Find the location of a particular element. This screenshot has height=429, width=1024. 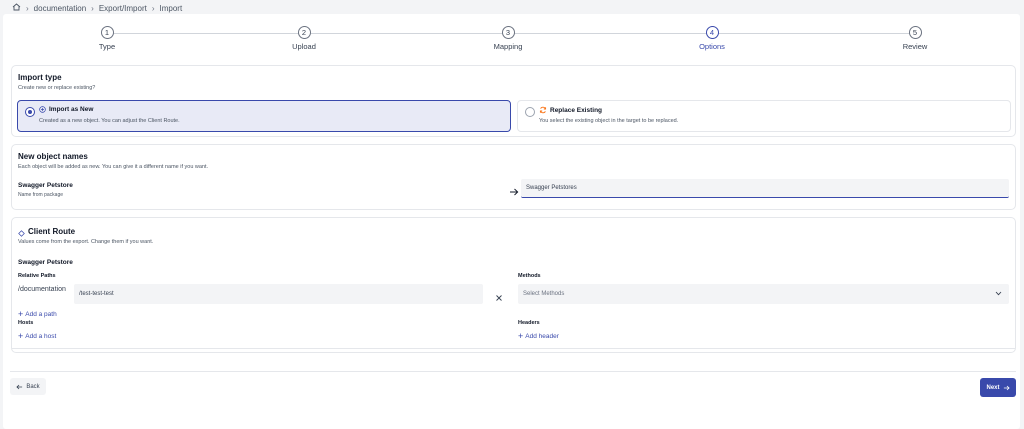

plus-circle-icon is located at coordinates (42, 109).